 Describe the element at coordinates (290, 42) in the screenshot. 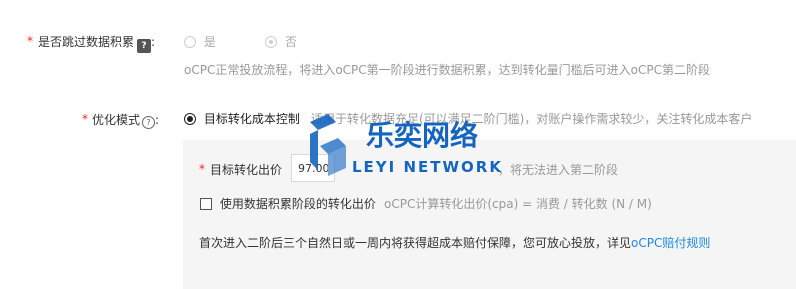

I see `radio-no-label: 否` at that location.